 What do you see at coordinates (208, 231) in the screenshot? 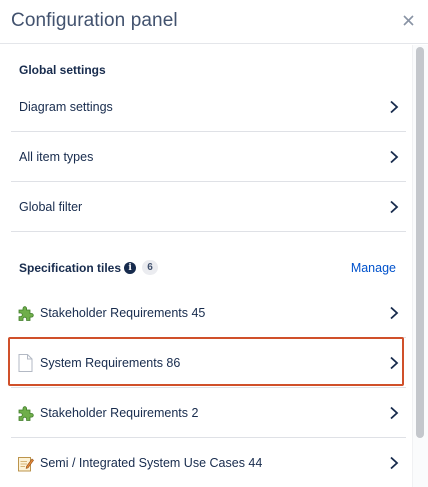
I see `divider` at bounding box center [208, 231].